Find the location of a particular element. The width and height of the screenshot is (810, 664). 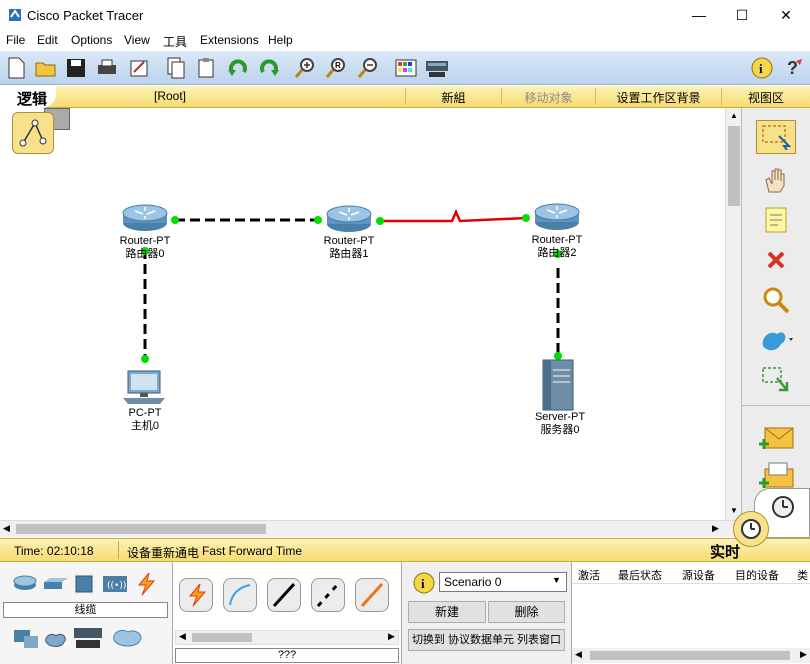

power-cycle-button: 设备重新通电 is located at coordinates (163, 552).